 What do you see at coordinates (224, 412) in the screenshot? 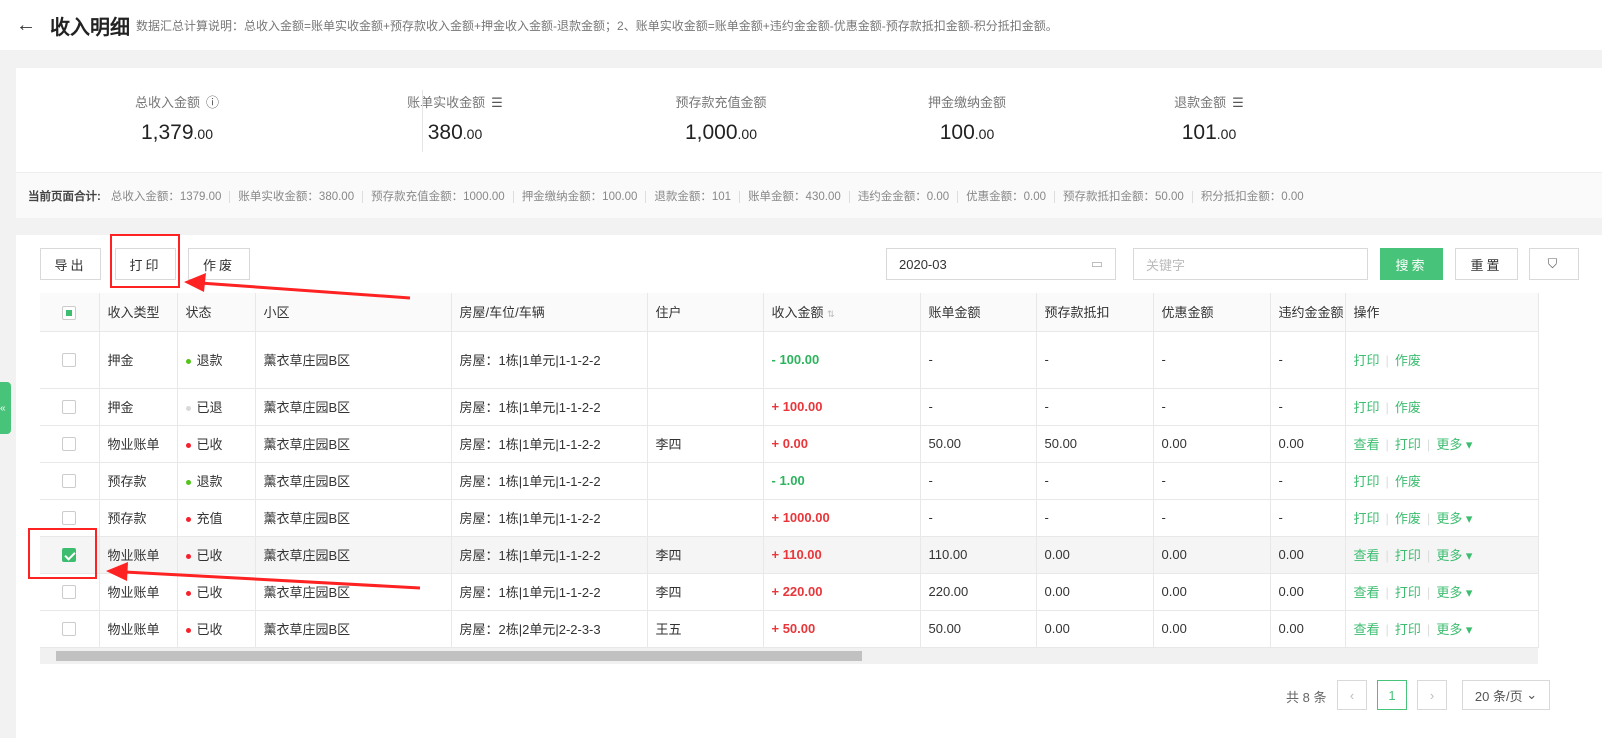
I see `annotation-overlay` at bounding box center [224, 412].